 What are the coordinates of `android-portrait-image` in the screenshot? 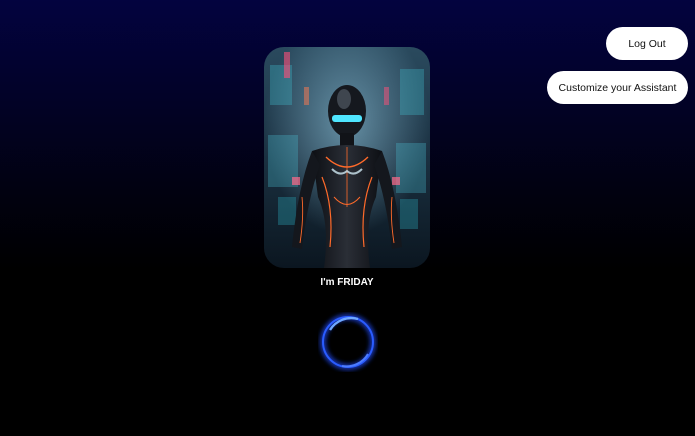 It's located at (347, 157).